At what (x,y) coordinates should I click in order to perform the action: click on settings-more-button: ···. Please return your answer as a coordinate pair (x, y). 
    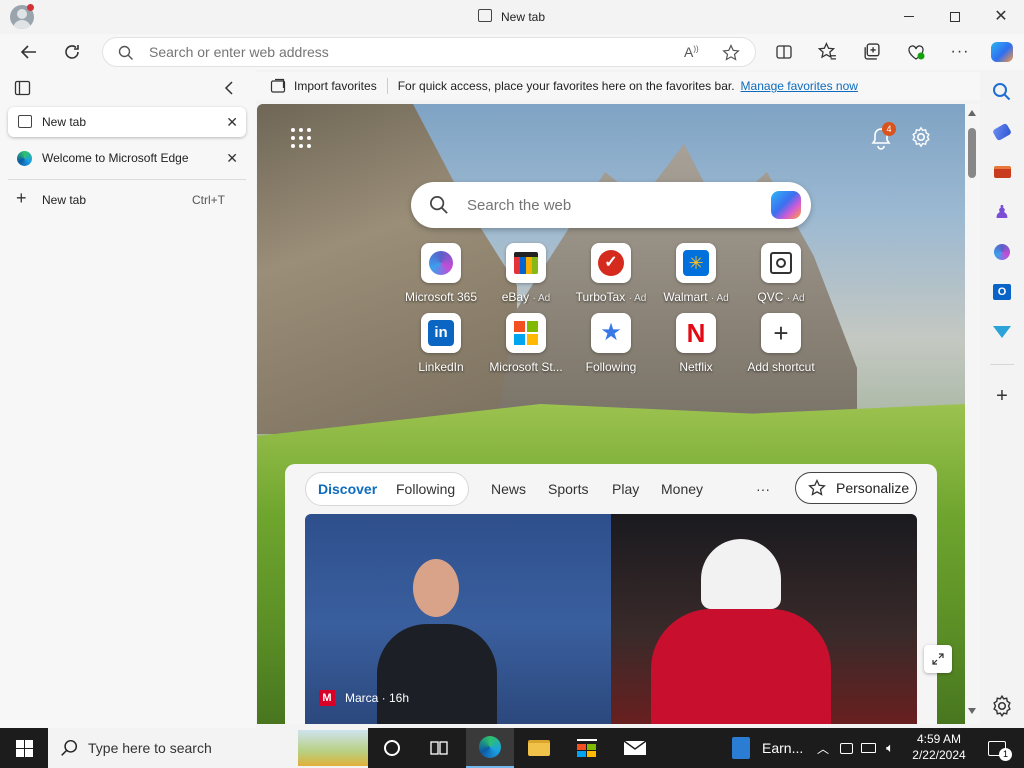
    Looking at the image, I should click on (960, 52).